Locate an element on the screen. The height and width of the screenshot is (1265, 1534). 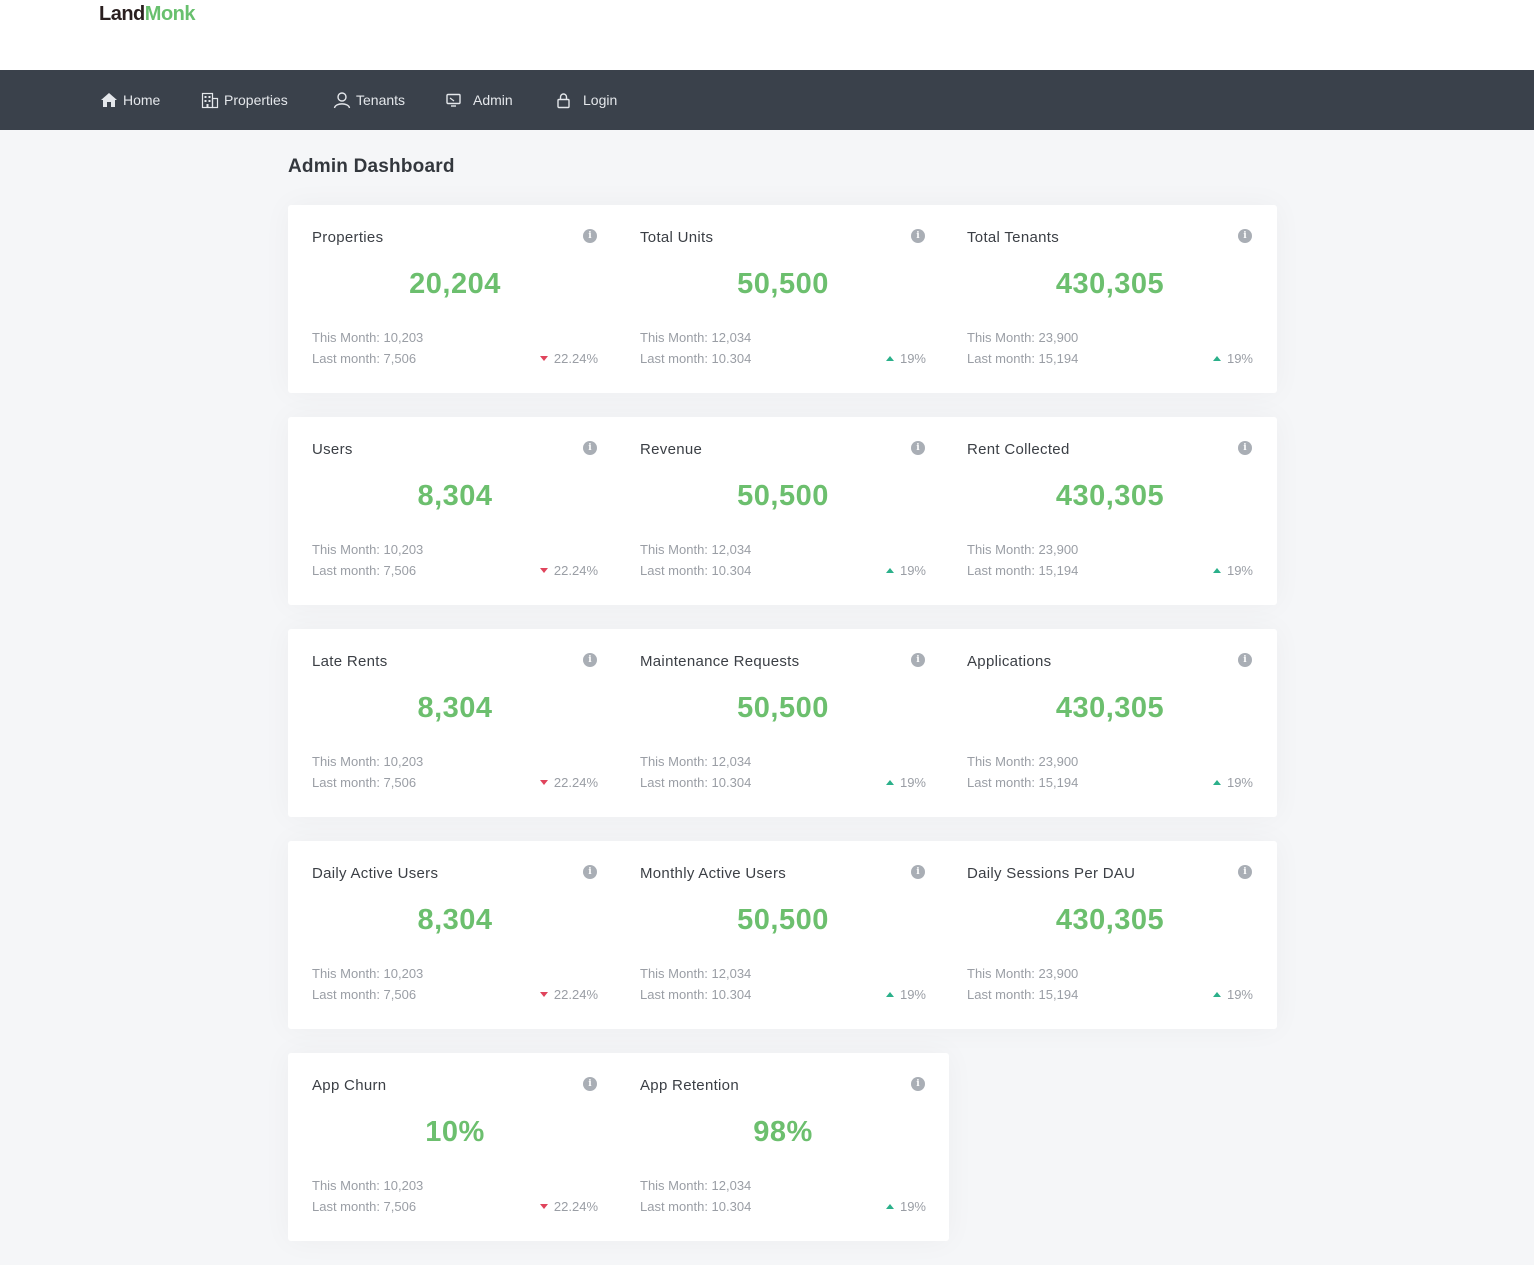
stat-card-value: 430,305 is located at coordinates (1110, 496).